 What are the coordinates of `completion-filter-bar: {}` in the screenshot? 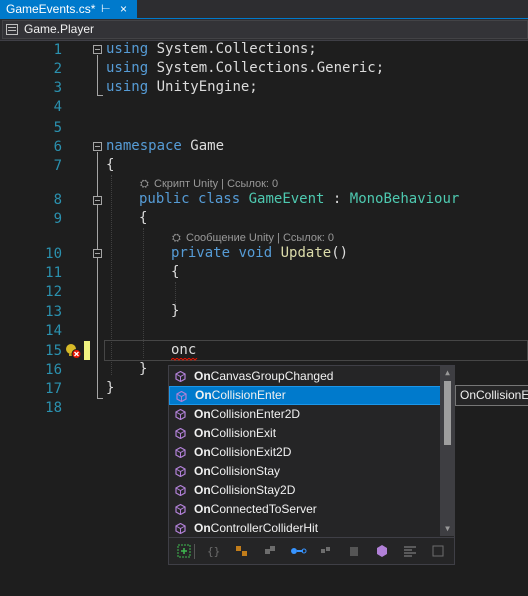 It's located at (311, 550).